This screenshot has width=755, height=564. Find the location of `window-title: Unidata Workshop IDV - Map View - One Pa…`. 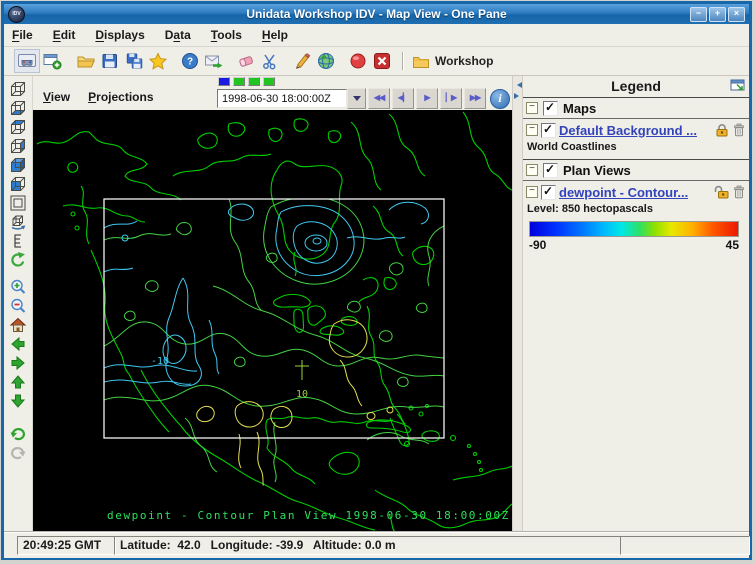

window-title: Unidata Workshop IDV - Map View - One Pa… is located at coordinates (376, 14).